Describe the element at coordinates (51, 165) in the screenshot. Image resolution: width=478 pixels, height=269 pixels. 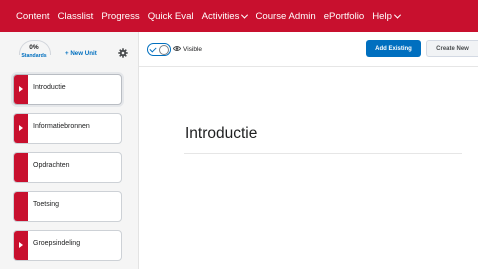
I see `unit-label: Opdrachten` at that location.